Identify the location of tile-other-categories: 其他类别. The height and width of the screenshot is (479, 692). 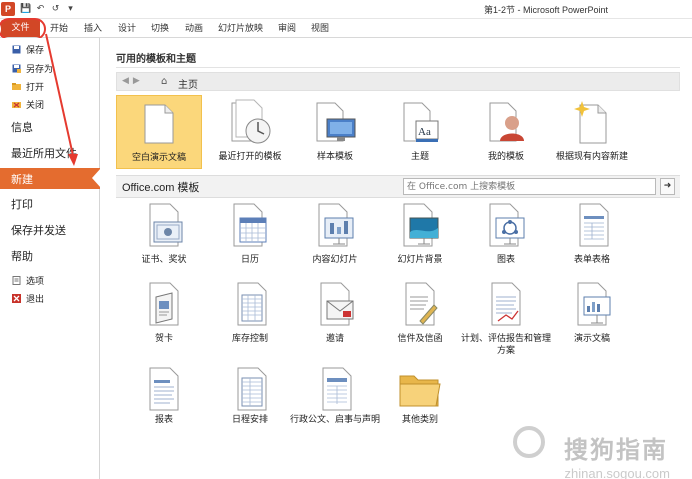
(420, 401).